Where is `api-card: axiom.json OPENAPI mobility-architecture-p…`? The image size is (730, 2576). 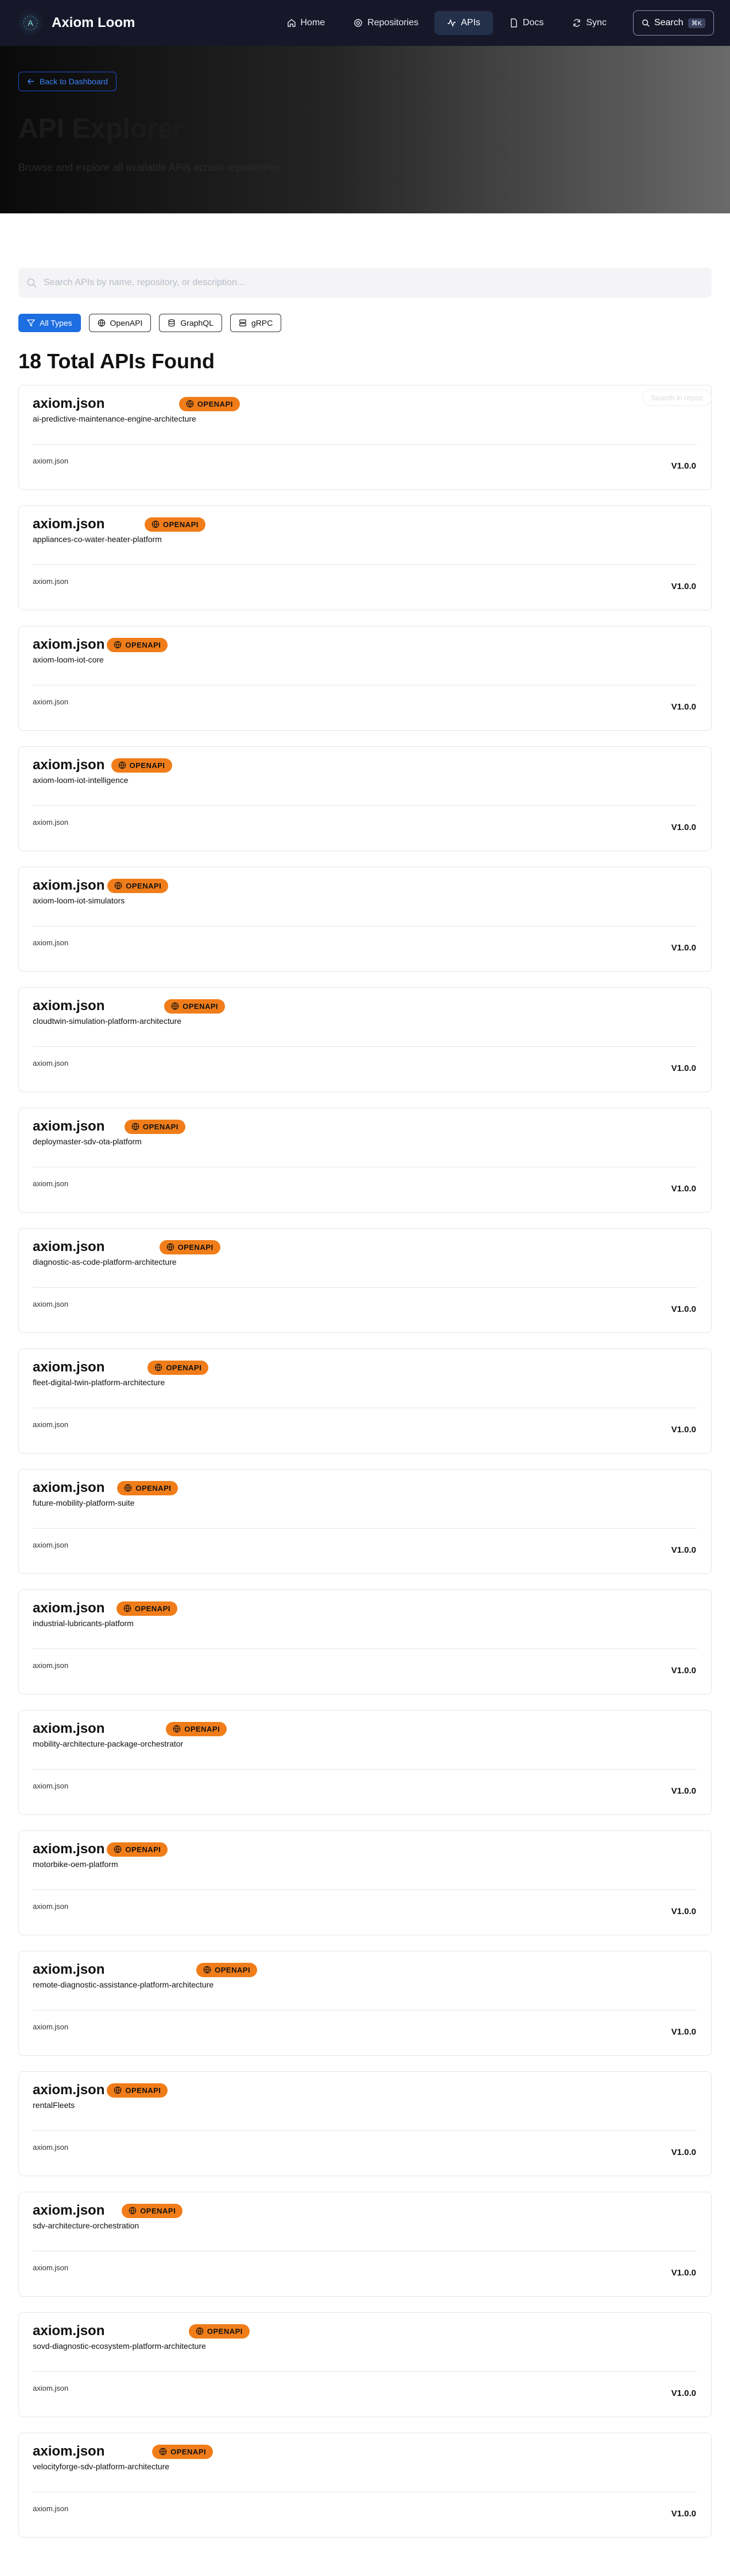 api-card: axiom.json OPENAPI mobility-architecture-p… is located at coordinates (365, 1762).